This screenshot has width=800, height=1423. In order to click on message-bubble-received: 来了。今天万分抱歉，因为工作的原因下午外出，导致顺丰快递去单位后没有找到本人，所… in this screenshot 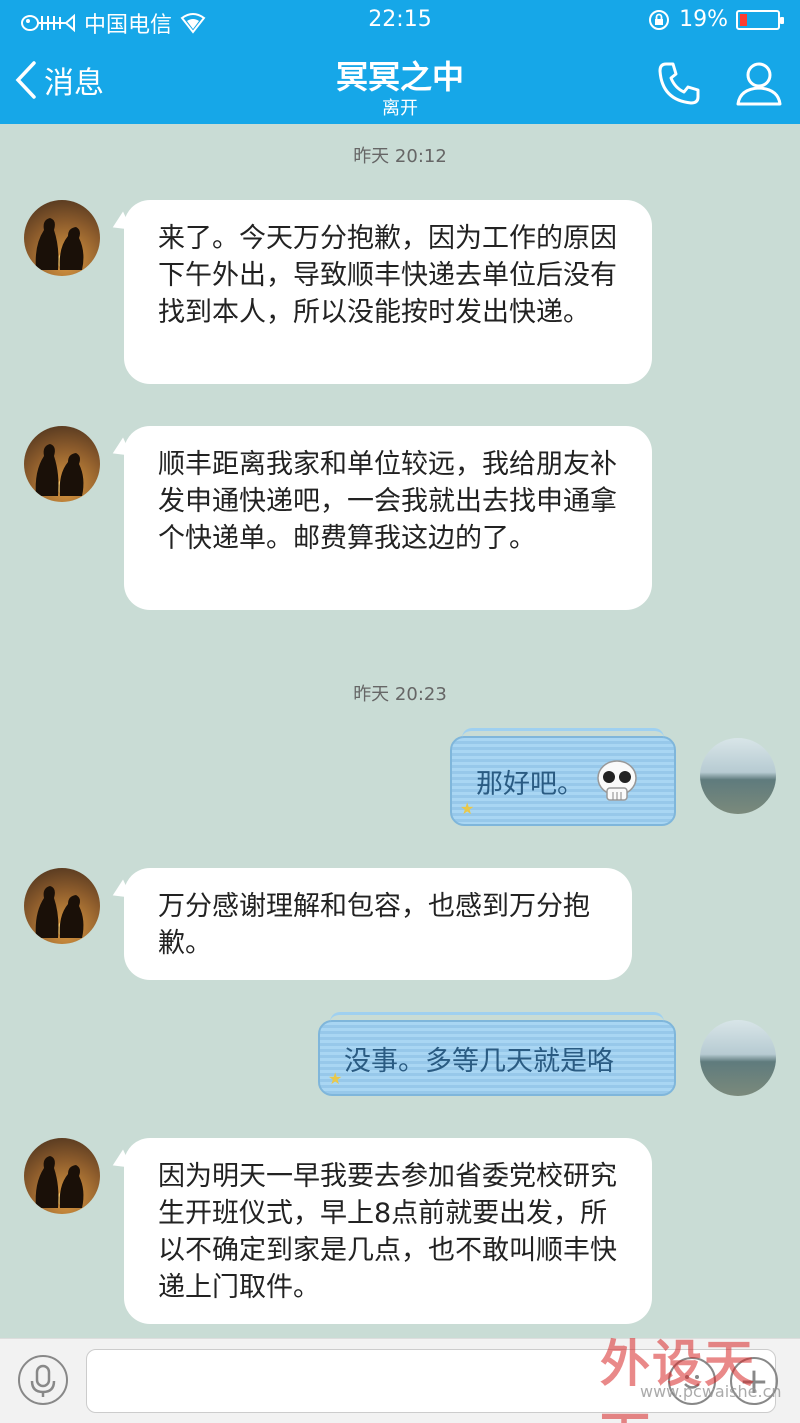, I will do `click(388, 292)`.